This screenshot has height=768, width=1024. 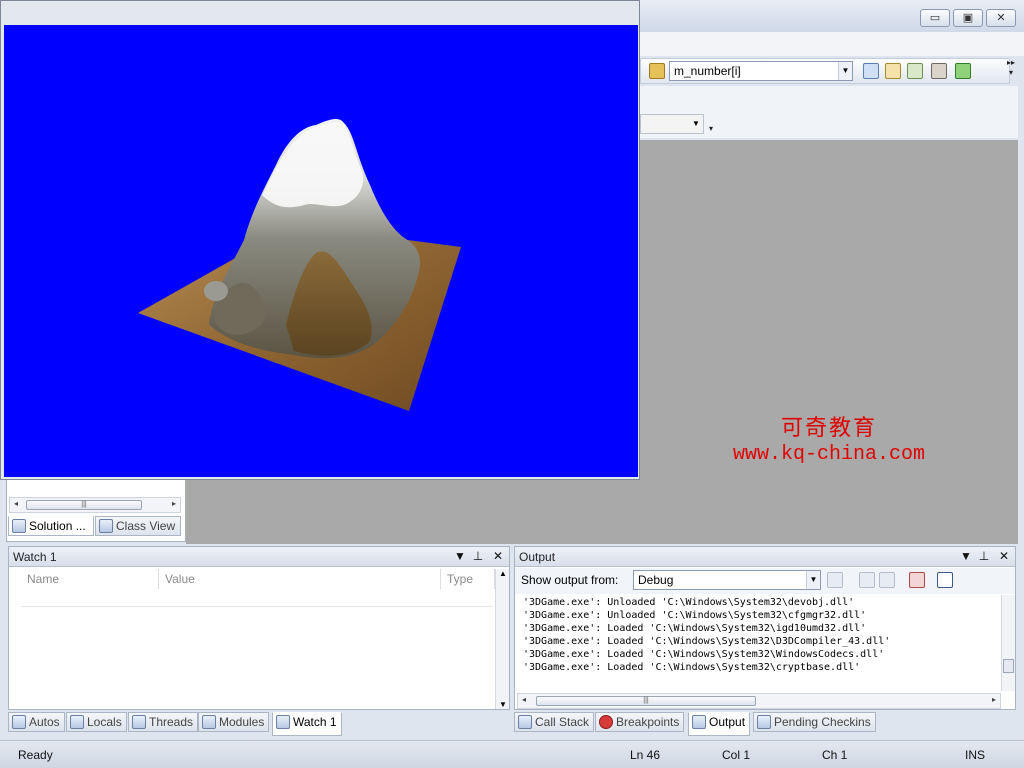 What do you see at coordinates (209, 722) in the screenshot?
I see `modules-icon` at bounding box center [209, 722].